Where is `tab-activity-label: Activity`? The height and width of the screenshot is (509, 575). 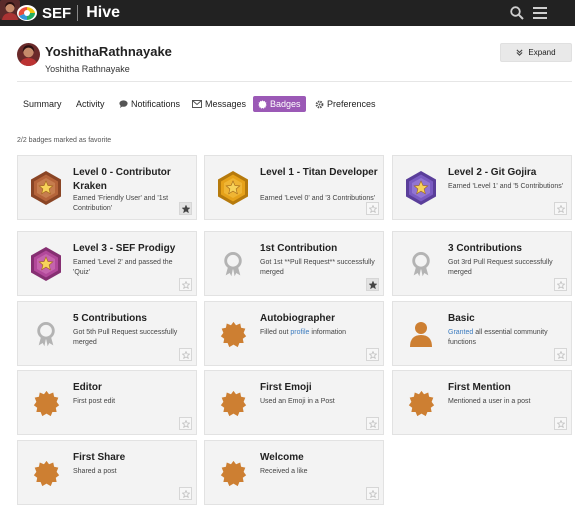
tab-activity-label: Activity is located at coordinates (90, 104).